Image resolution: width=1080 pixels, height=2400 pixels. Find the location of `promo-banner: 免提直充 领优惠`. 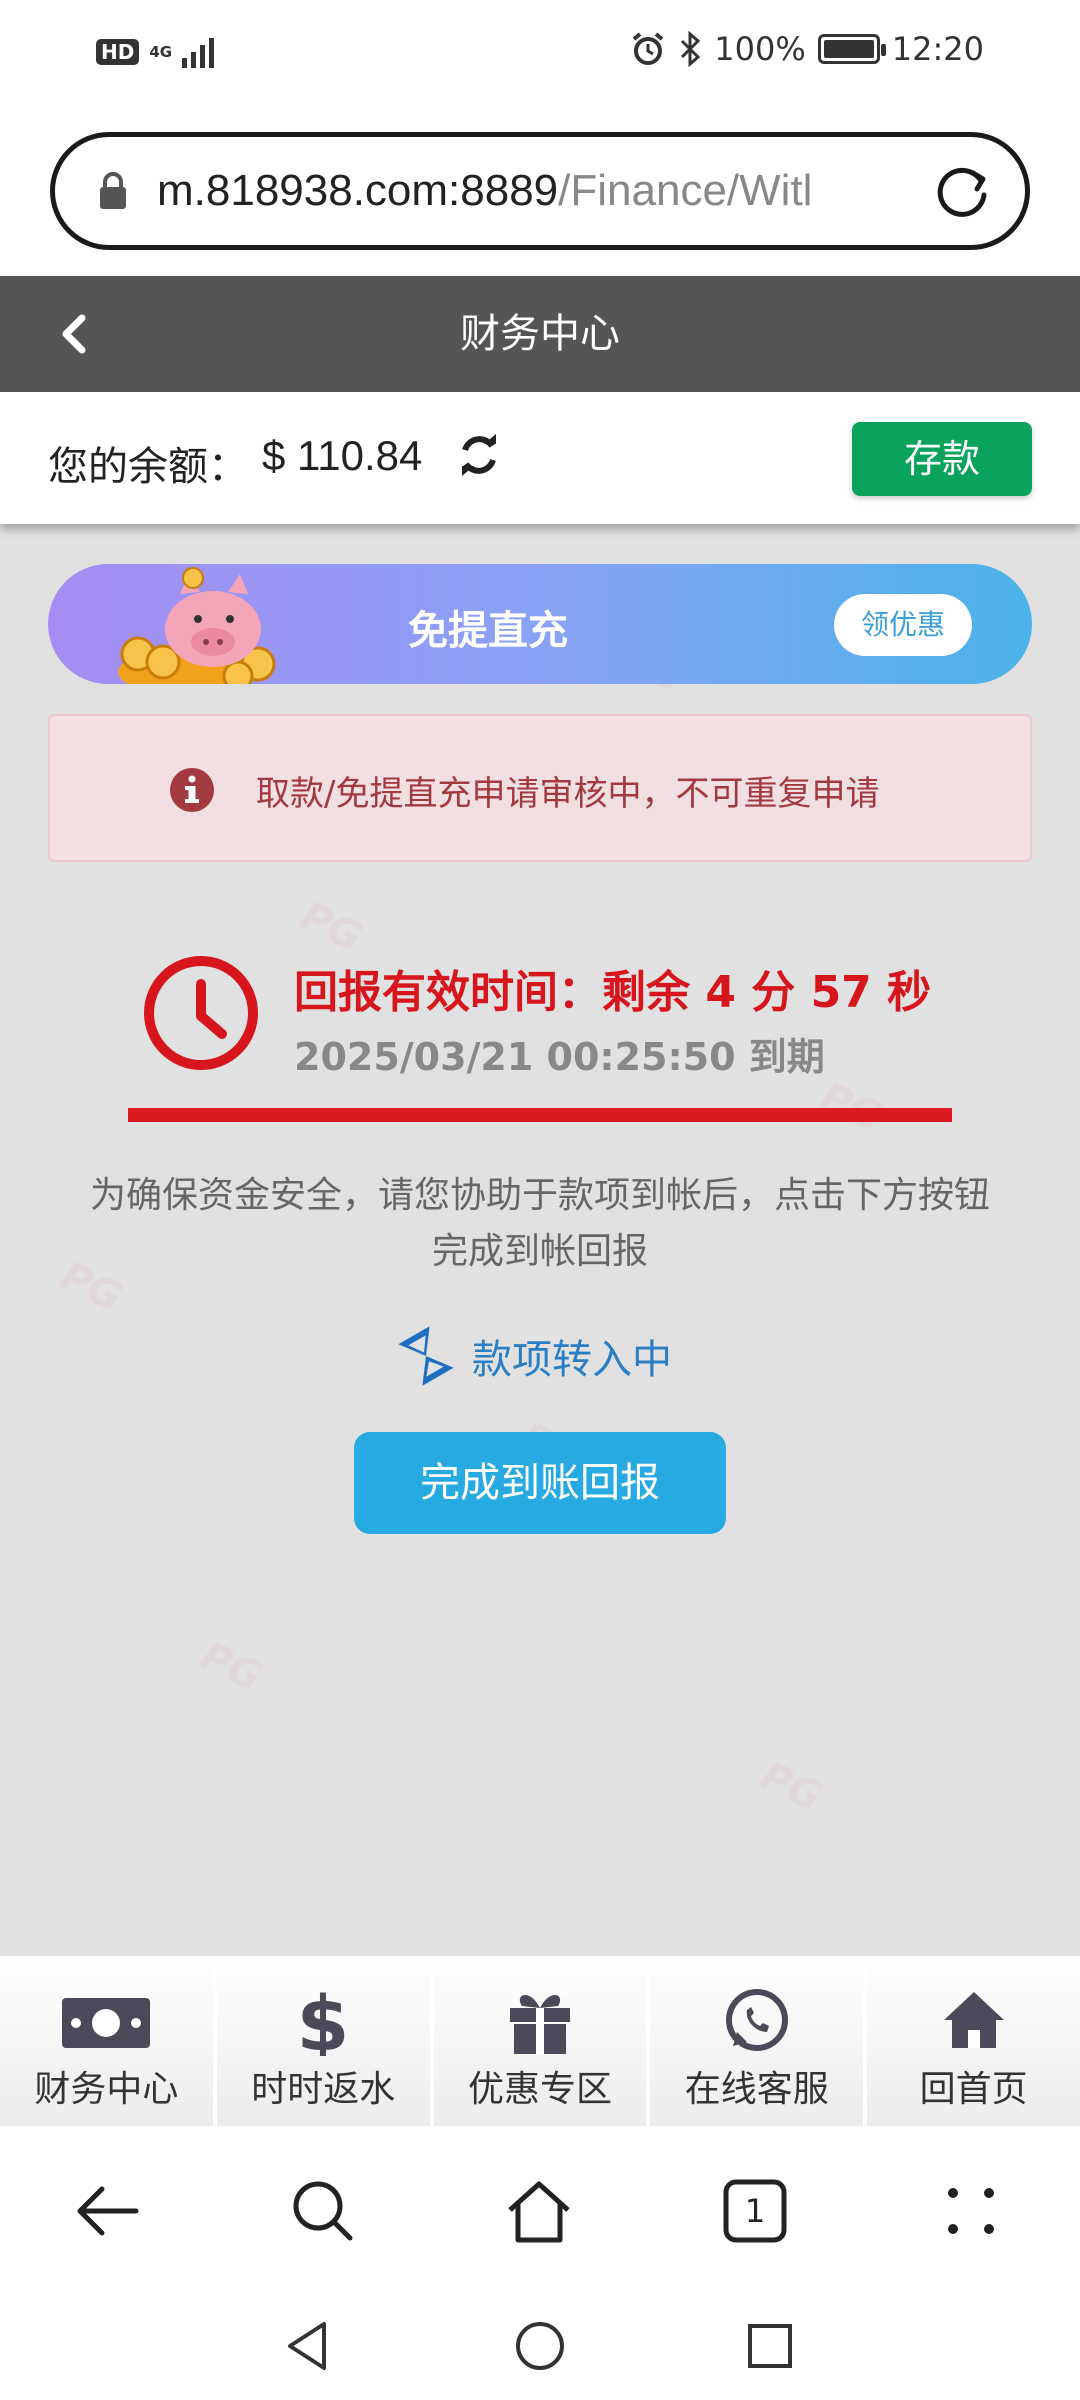

promo-banner: 免提直充 领优惠 is located at coordinates (540, 624).